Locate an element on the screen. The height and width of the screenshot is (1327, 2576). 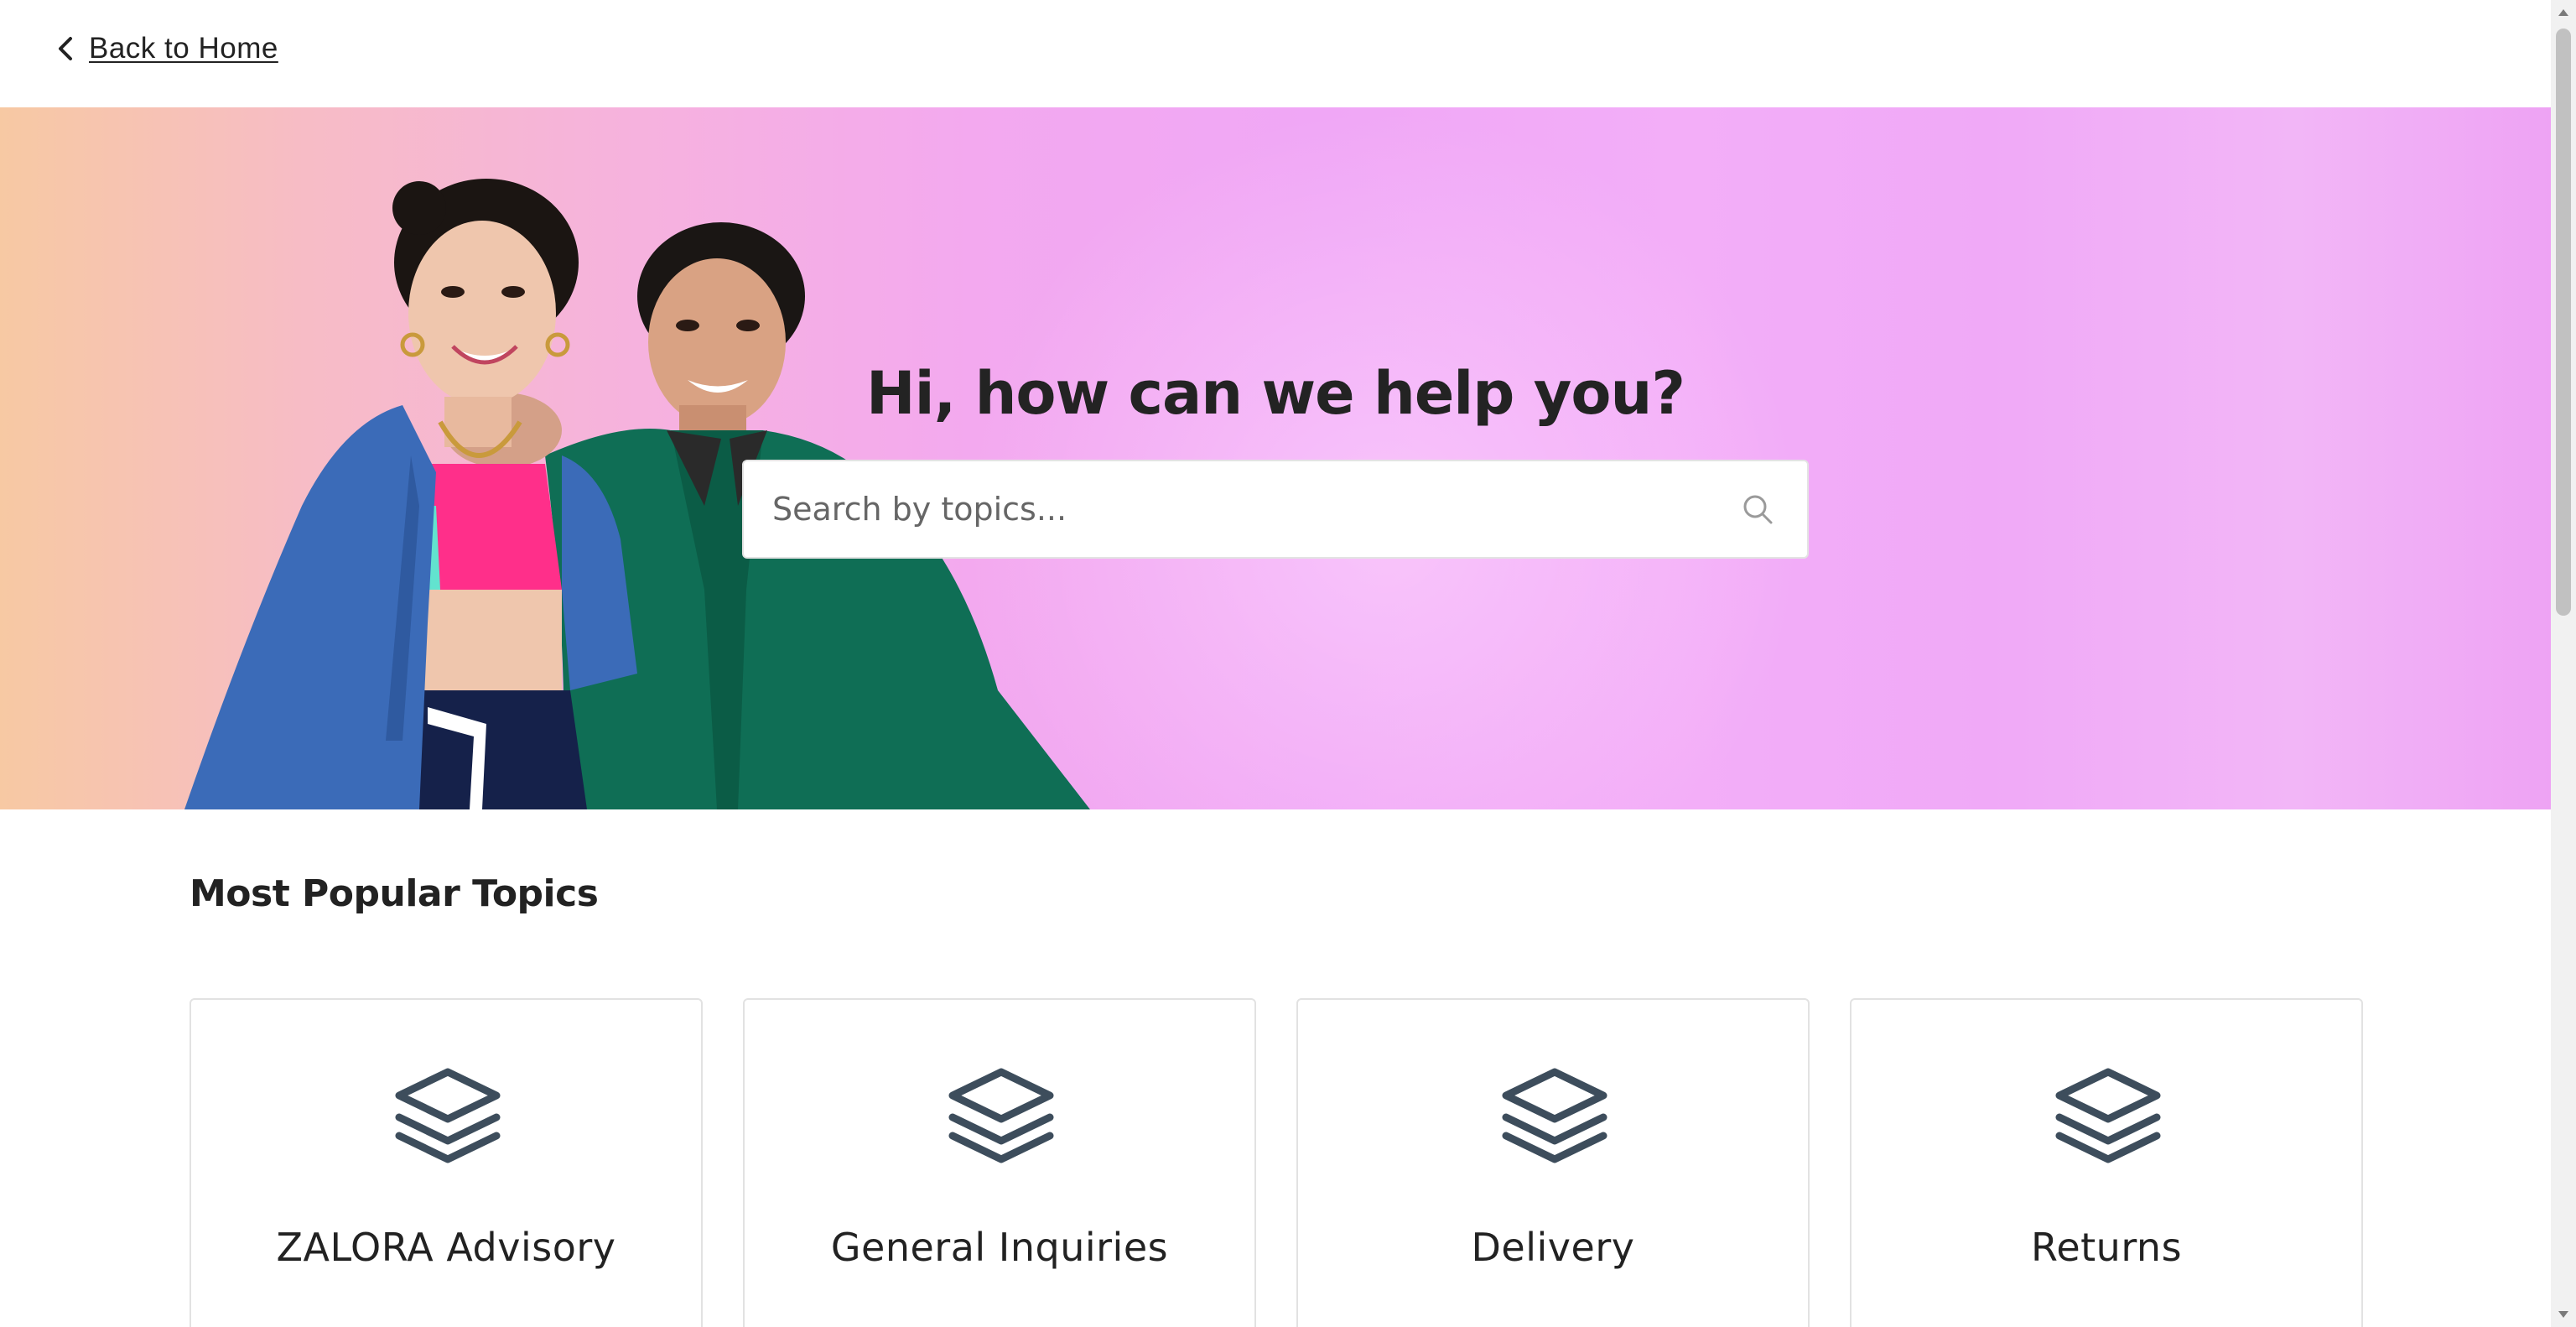
back-to-home-link: Back to Home is located at coordinates (166, 48).